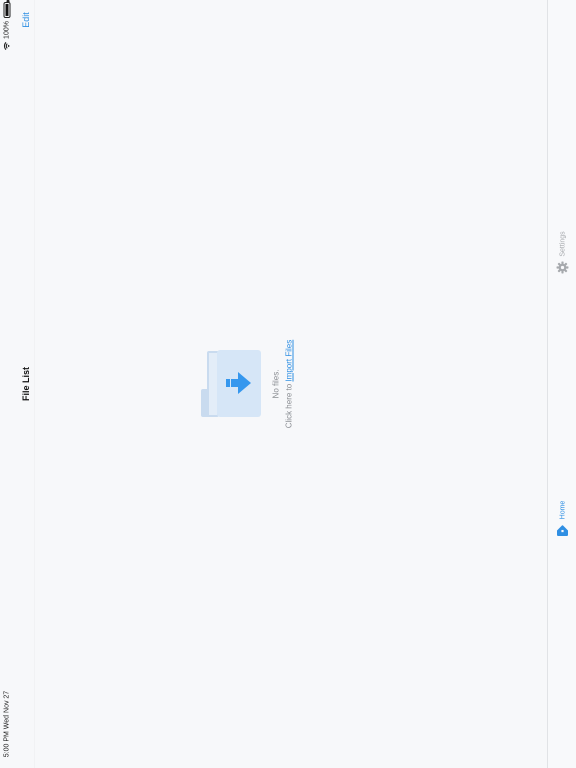 This screenshot has width=576, height=768. I want to click on wifi-icon, so click(7, 45).